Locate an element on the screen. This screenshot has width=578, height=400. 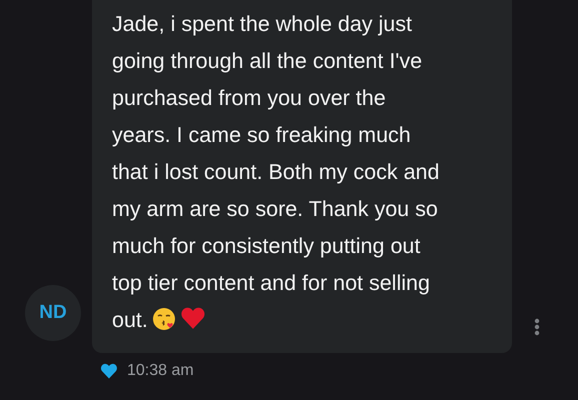
kiss-face-icon is located at coordinates (164, 319).